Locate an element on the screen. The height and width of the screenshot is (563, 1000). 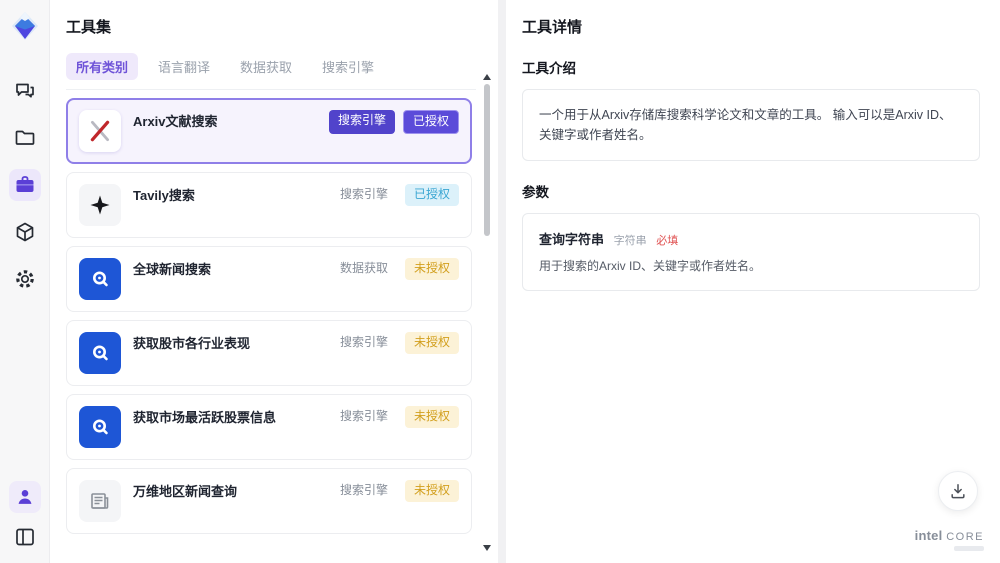
download-icon is located at coordinates (958, 491).